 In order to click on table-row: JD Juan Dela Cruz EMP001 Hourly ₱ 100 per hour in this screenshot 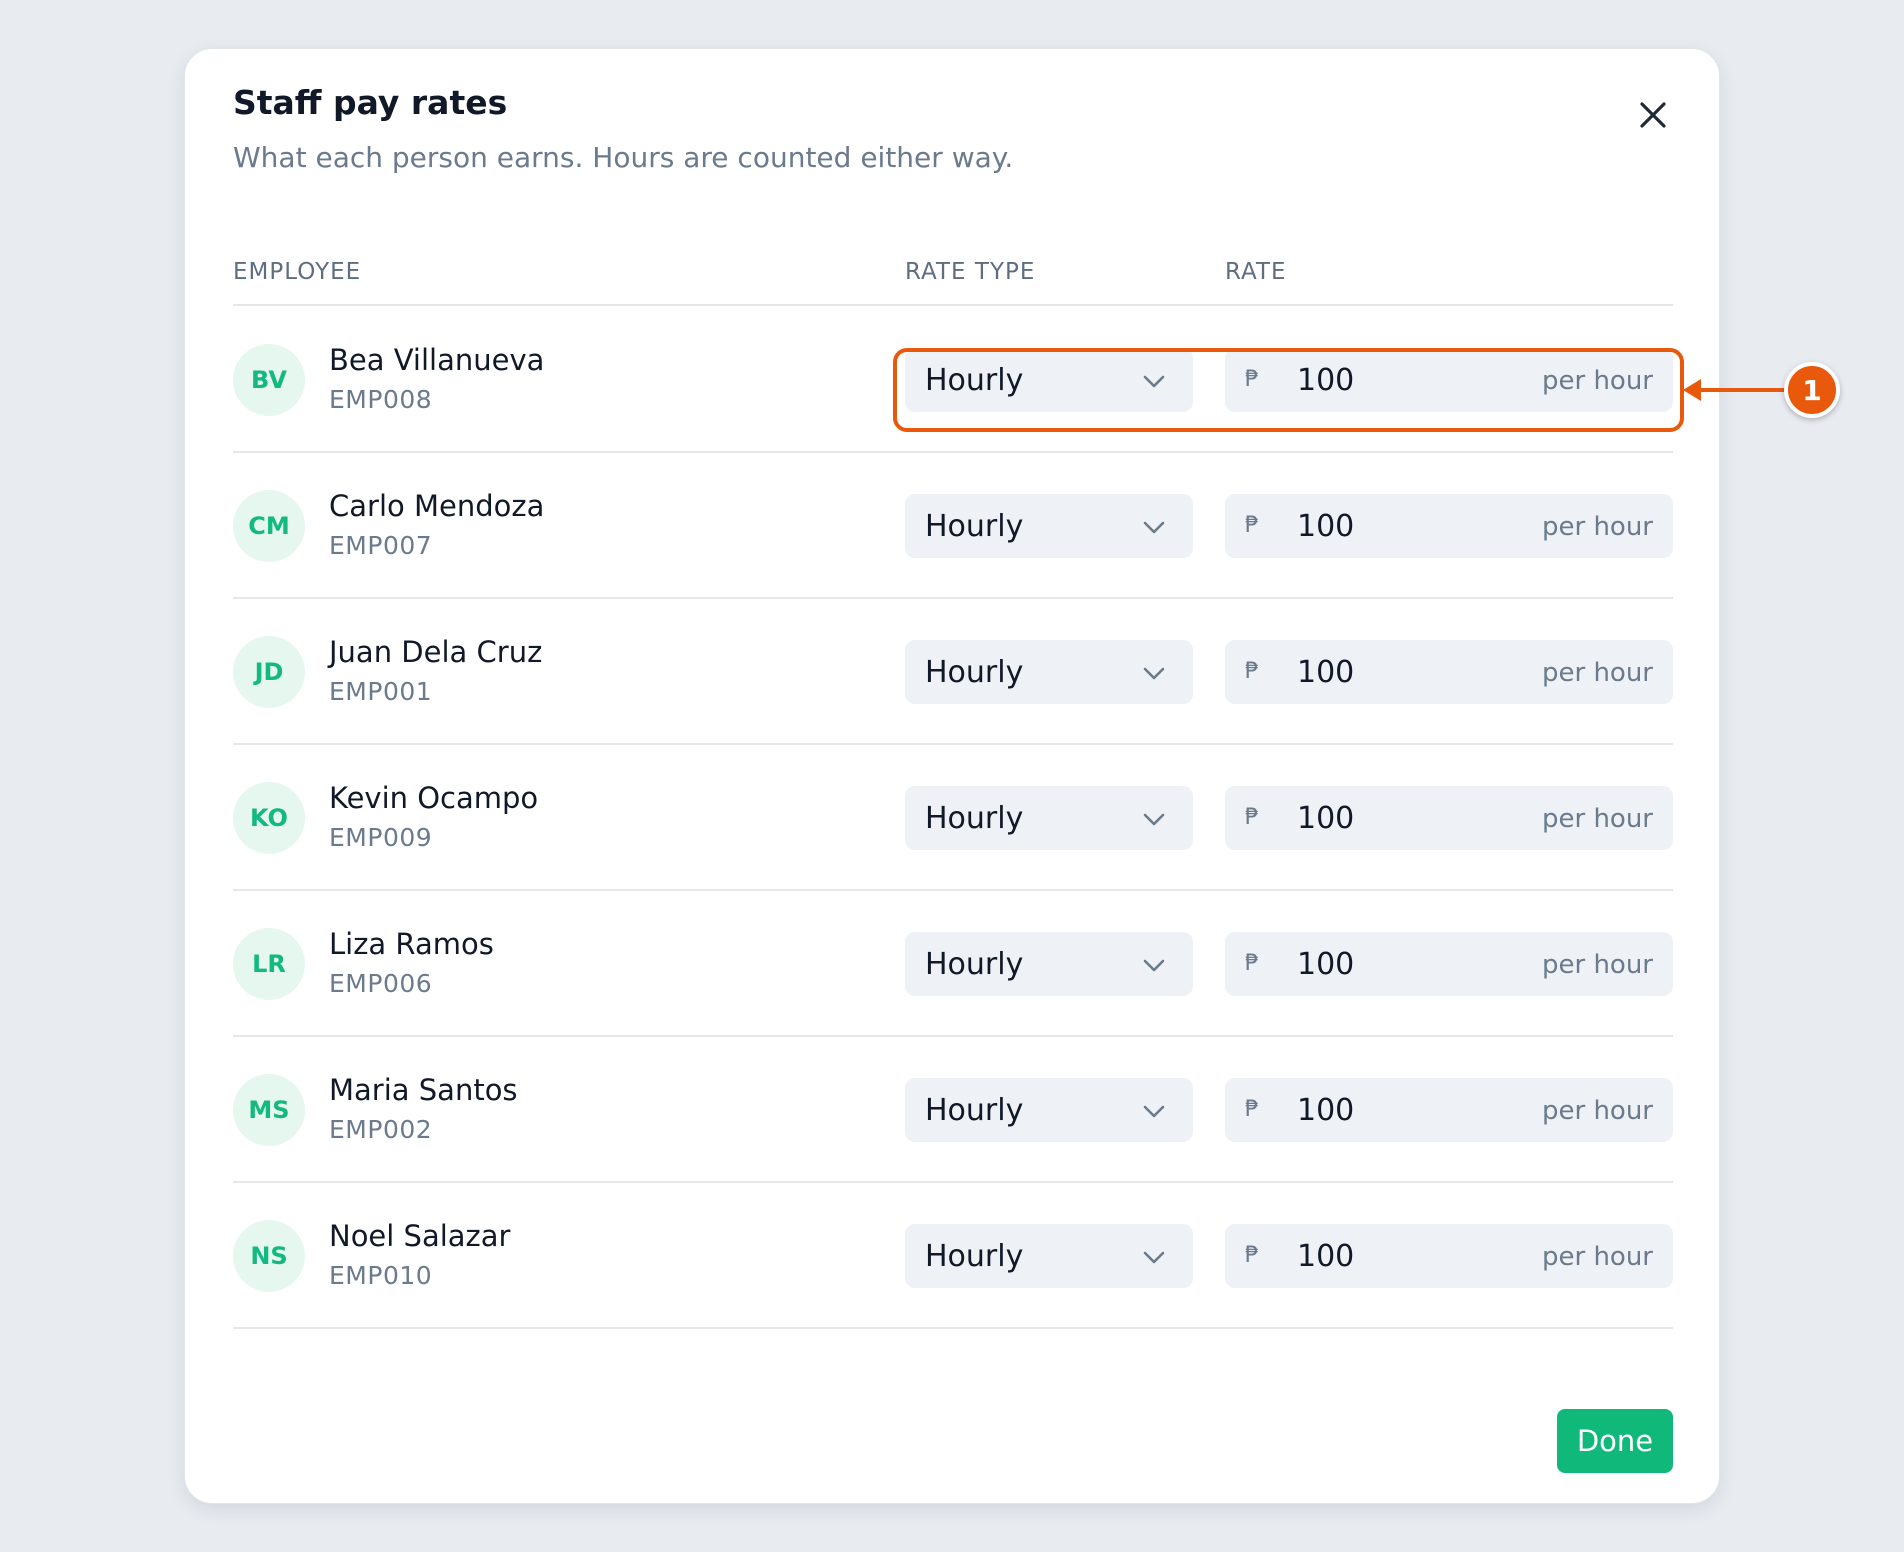, I will do `click(953, 672)`.